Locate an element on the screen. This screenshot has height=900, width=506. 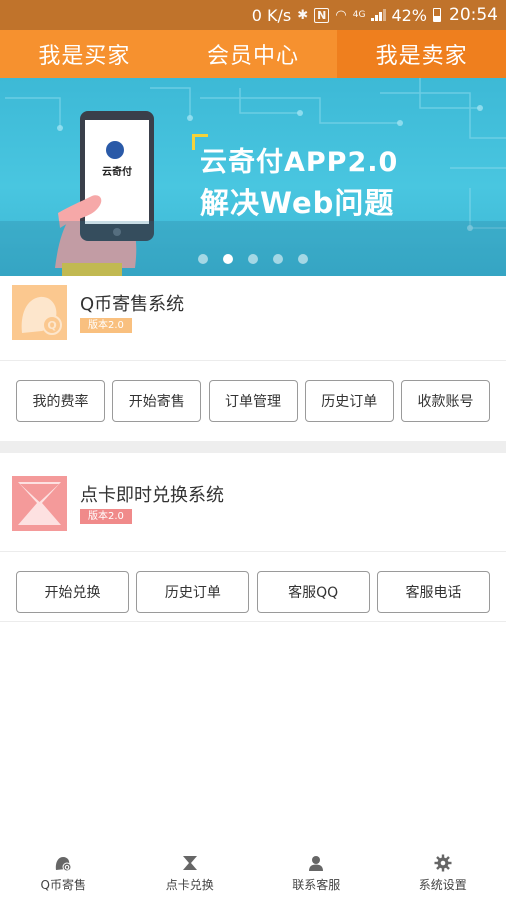
nfc-icon: N is located at coordinates (322, 15).